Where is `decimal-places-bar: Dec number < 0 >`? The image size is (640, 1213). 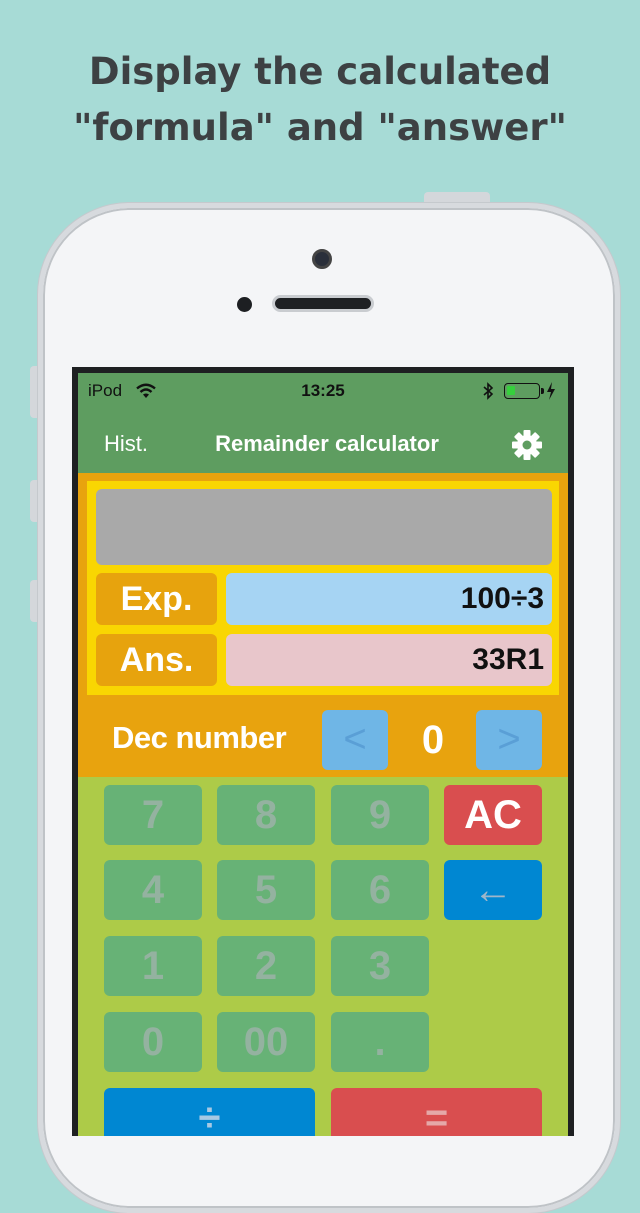 decimal-places-bar: Dec number < 0 > is located at coordinates (323, 739).